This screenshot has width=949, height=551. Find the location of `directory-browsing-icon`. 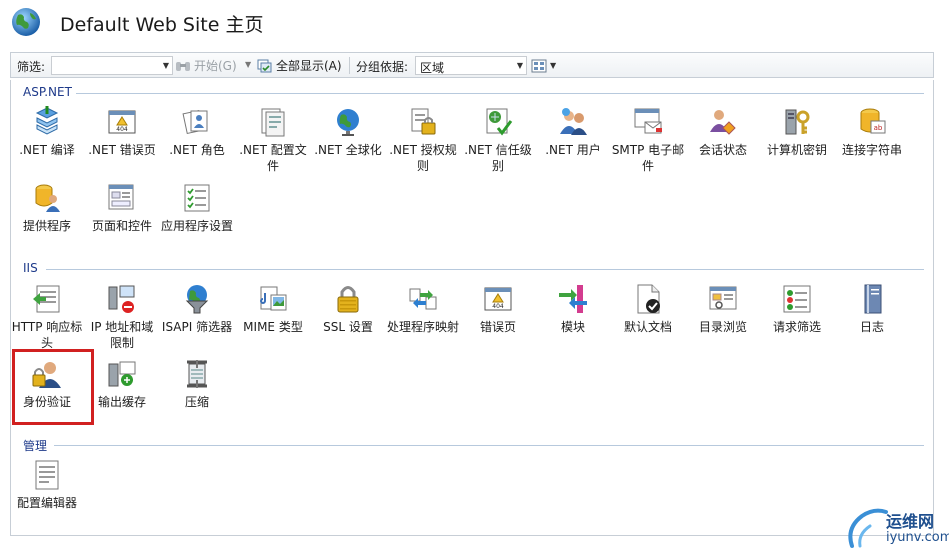

directory-browsing-icon is located at coordinates (723, 298).